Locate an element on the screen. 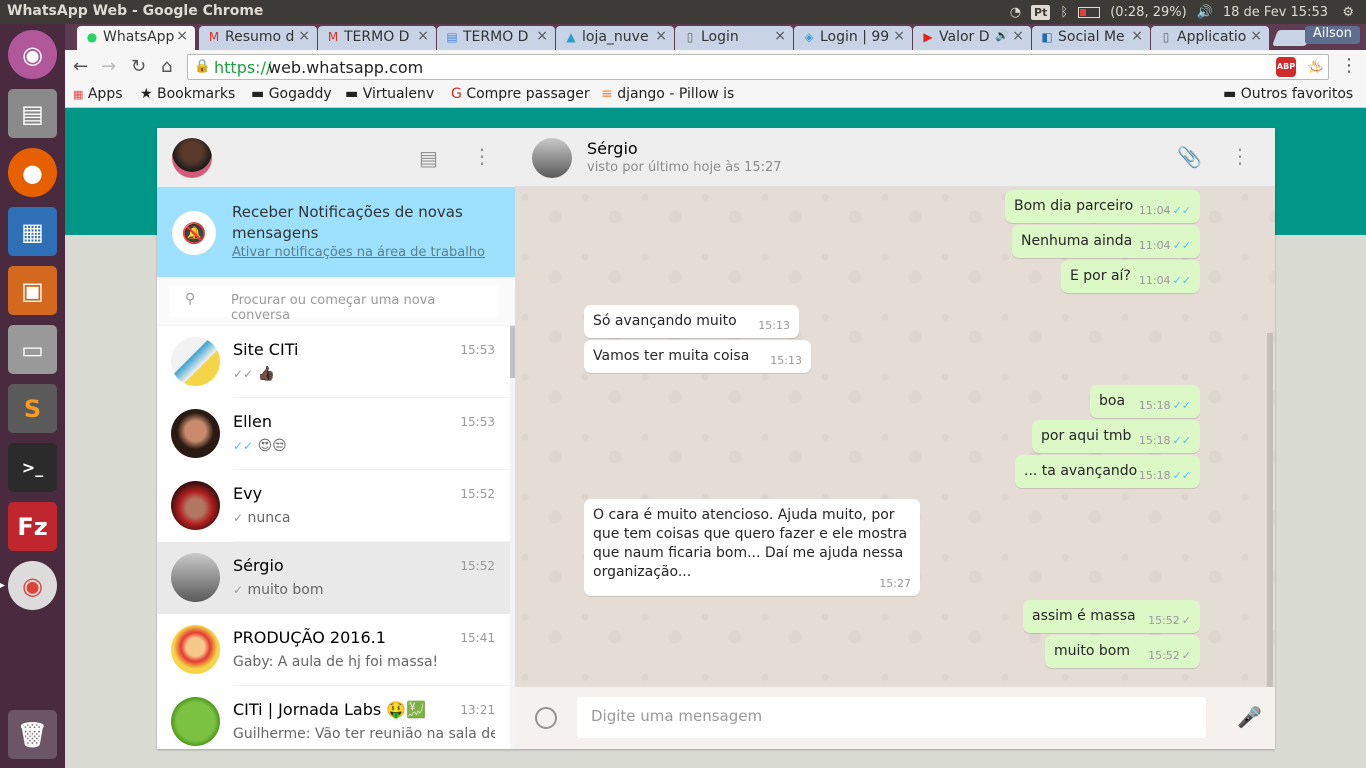 The image size is (1366, 768). profile-header: ▤ ⋮ is located at coordinates (336, 157).